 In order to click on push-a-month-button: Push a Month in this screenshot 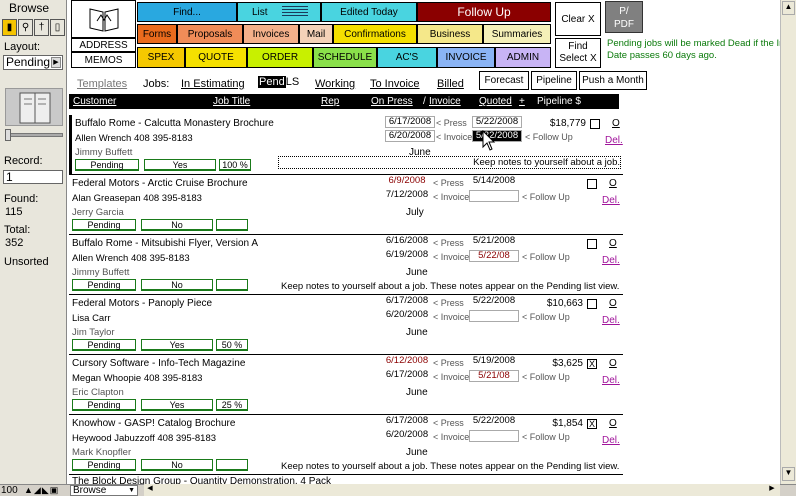, I will do `click(613, 80)`.